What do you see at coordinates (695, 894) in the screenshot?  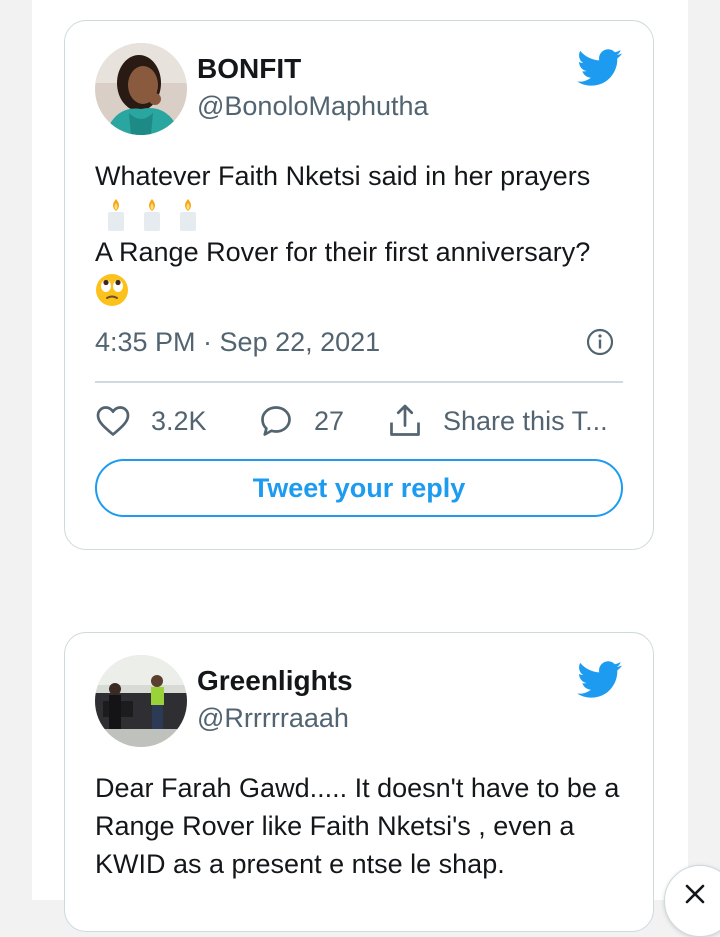 I see `close-icon` at bounding box center [695, 894].